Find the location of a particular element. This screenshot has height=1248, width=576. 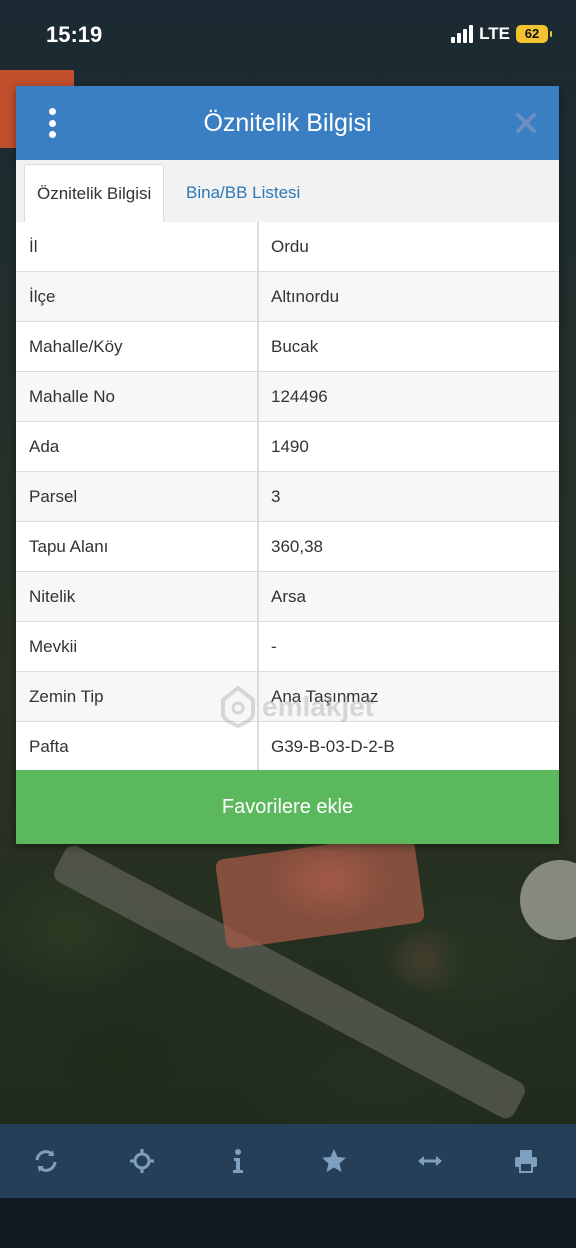

tab-building-list: Bina/BB Listesi is located at coordinates (243, 193).